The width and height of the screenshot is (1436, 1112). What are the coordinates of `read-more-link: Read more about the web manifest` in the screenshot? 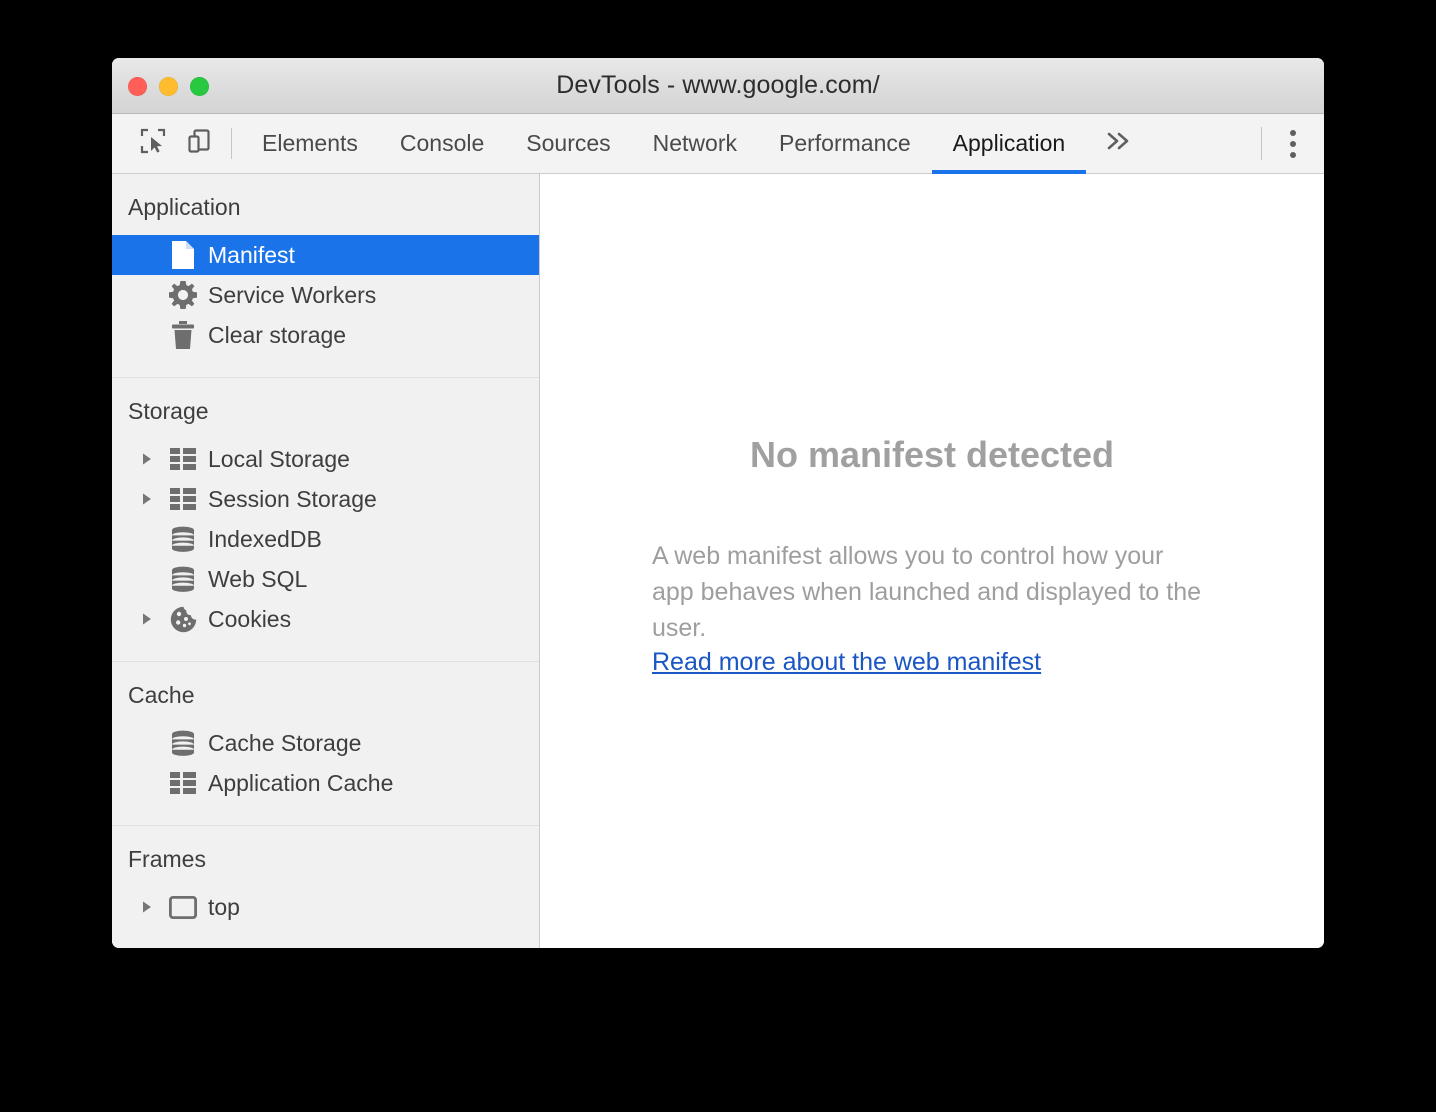 It's located at (846, 662).